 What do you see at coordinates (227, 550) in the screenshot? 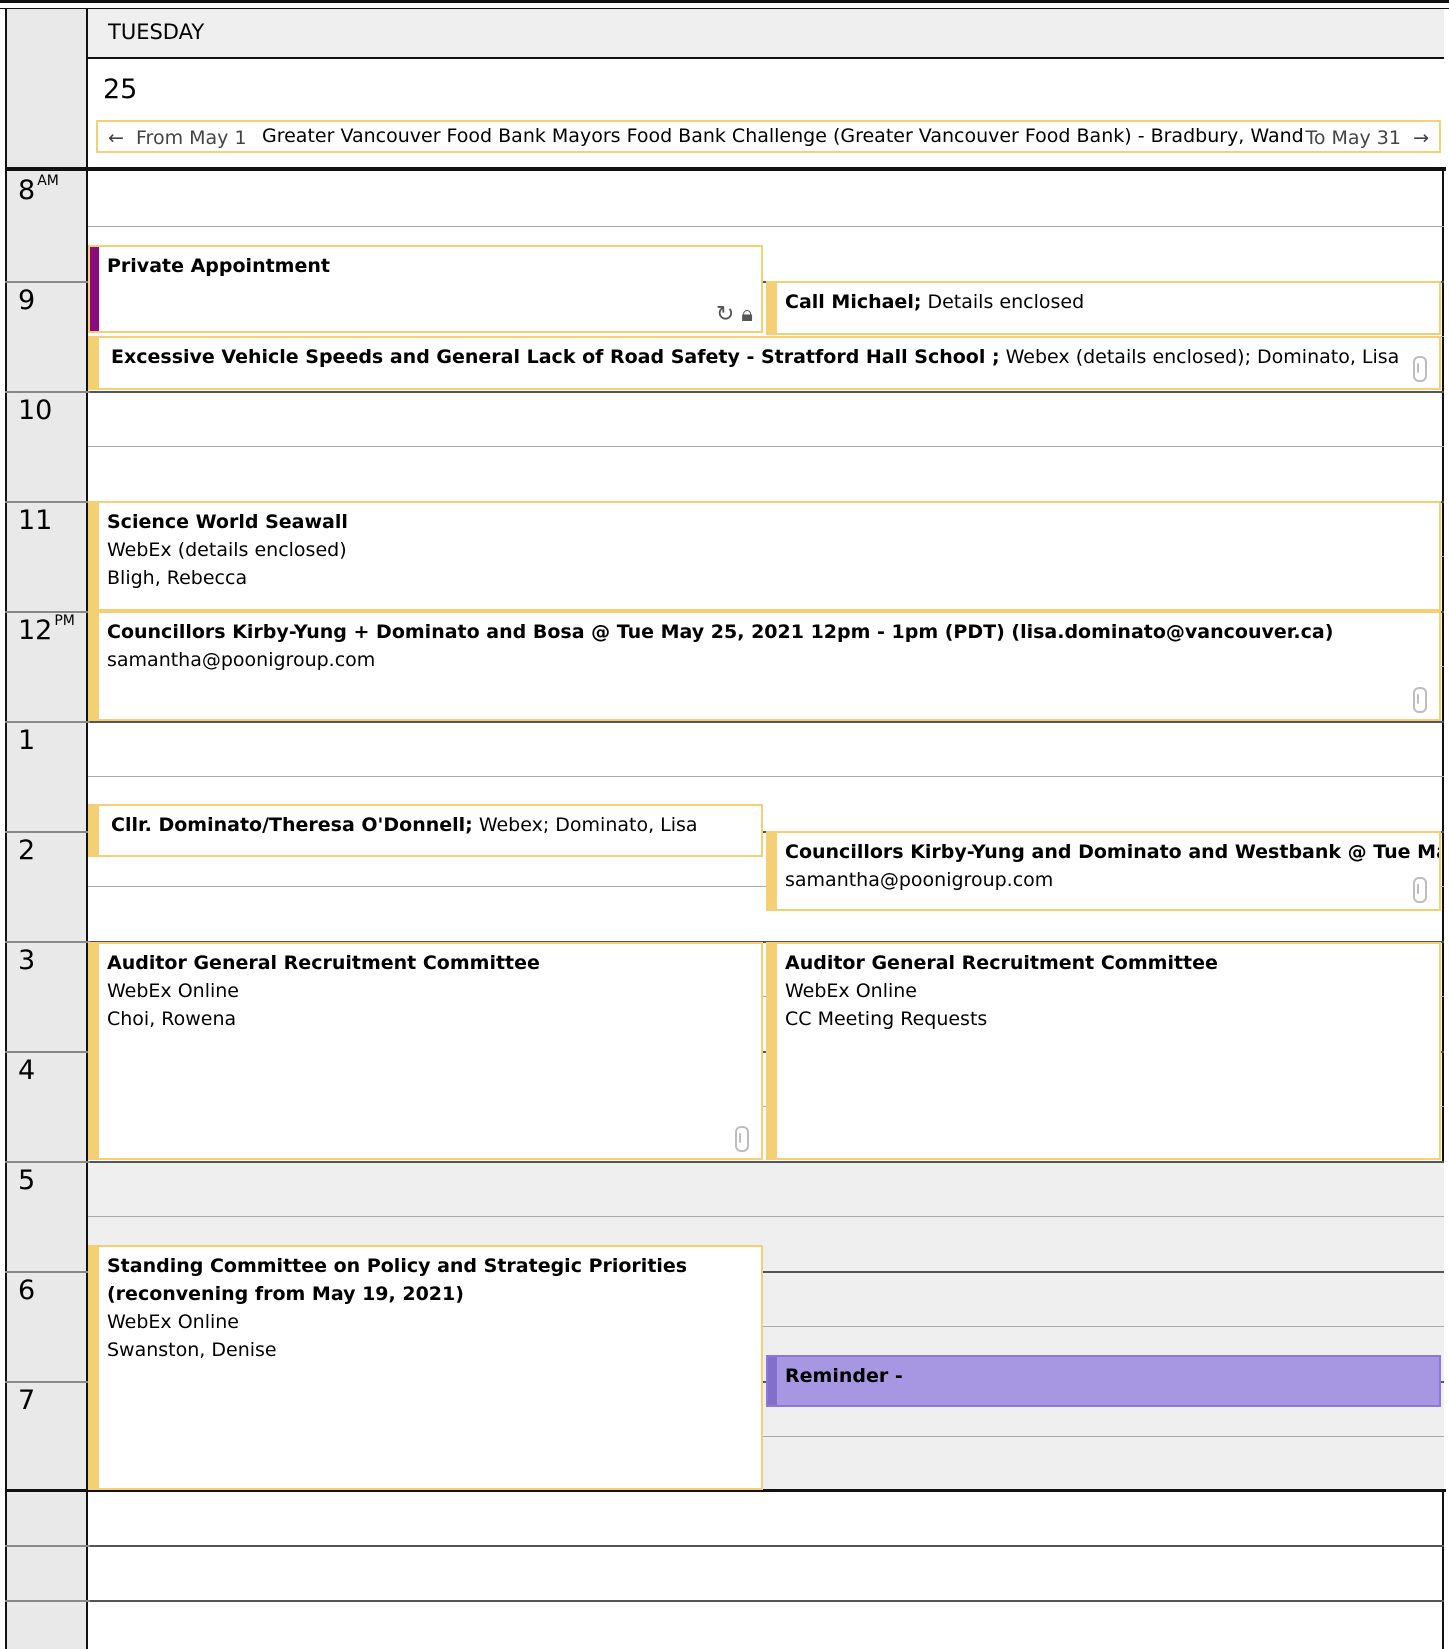
I see `appointment-location: WebEx (details enclosed)` at bounding box center [227, 550].